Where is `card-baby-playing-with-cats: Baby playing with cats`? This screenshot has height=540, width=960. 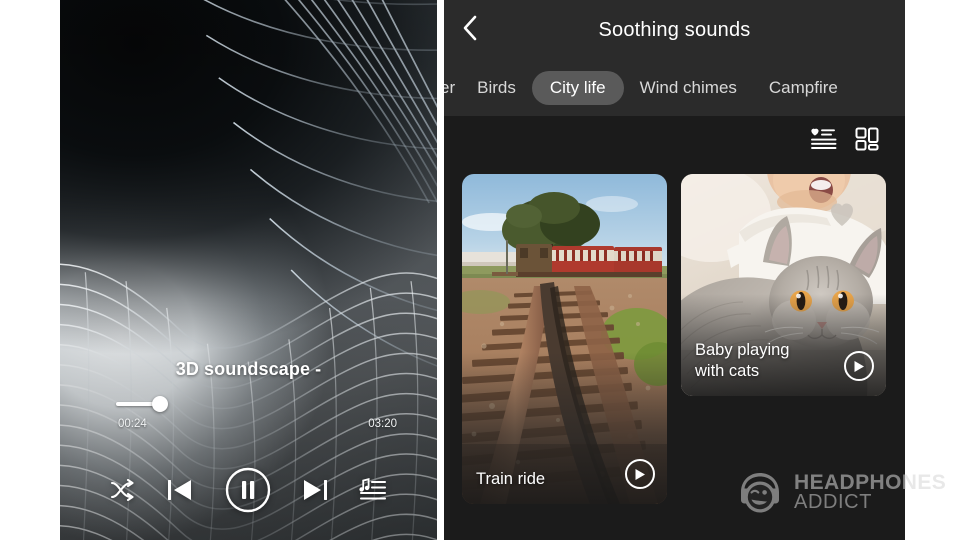
card-baby-playing-with-cats: Baby playing with cats is located at coordinates (783, 285).